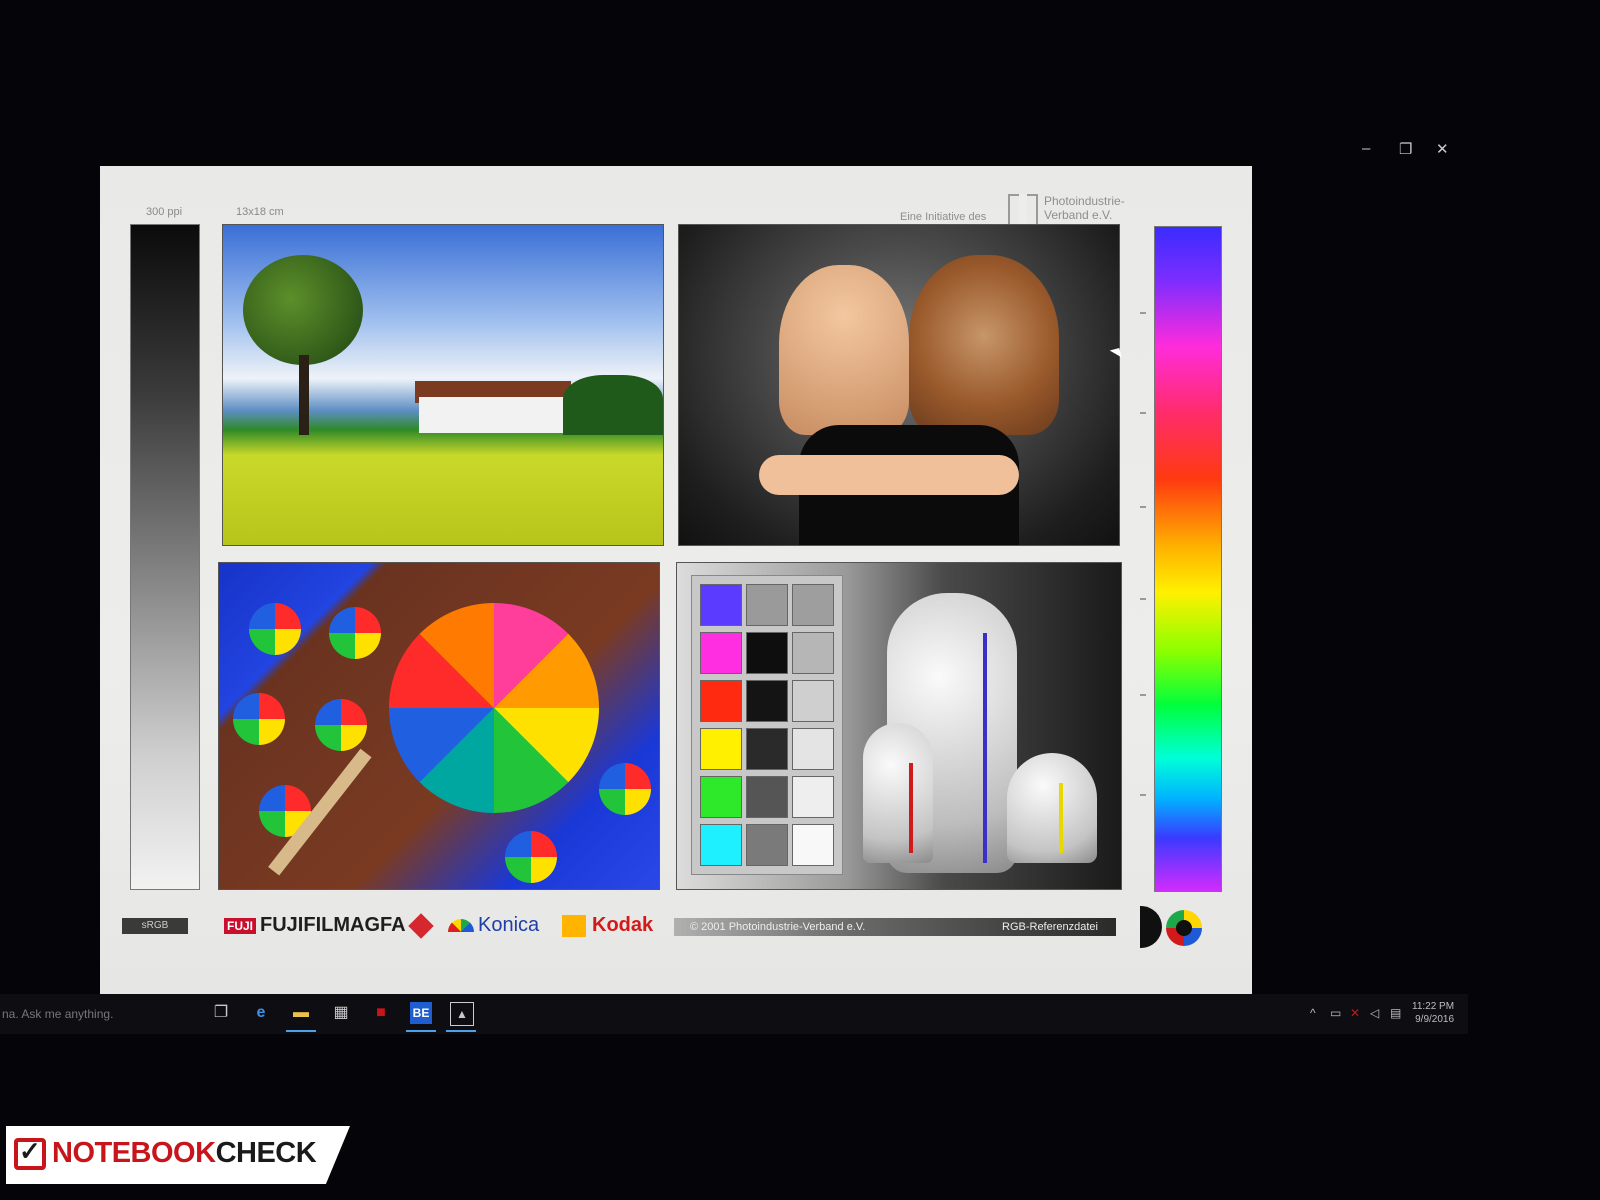  I want to click on portrait-photo, so click(899, 385).